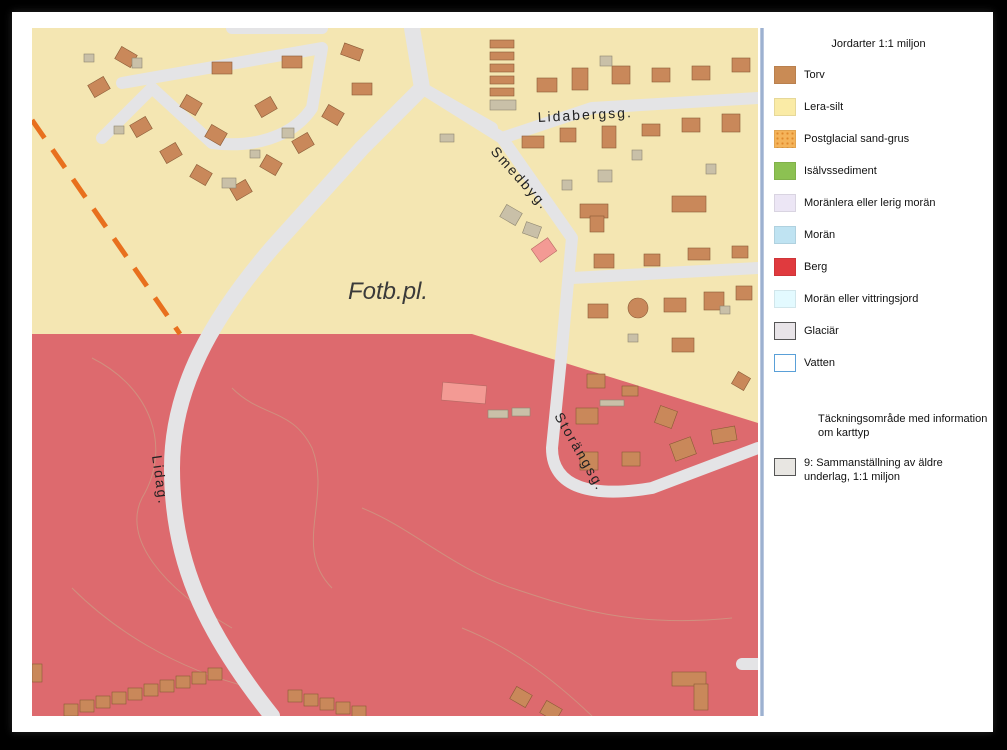 This screenshot has width=1007, height=750. I want to click on legend-swatch-isalvssediment, so click(785, 171).